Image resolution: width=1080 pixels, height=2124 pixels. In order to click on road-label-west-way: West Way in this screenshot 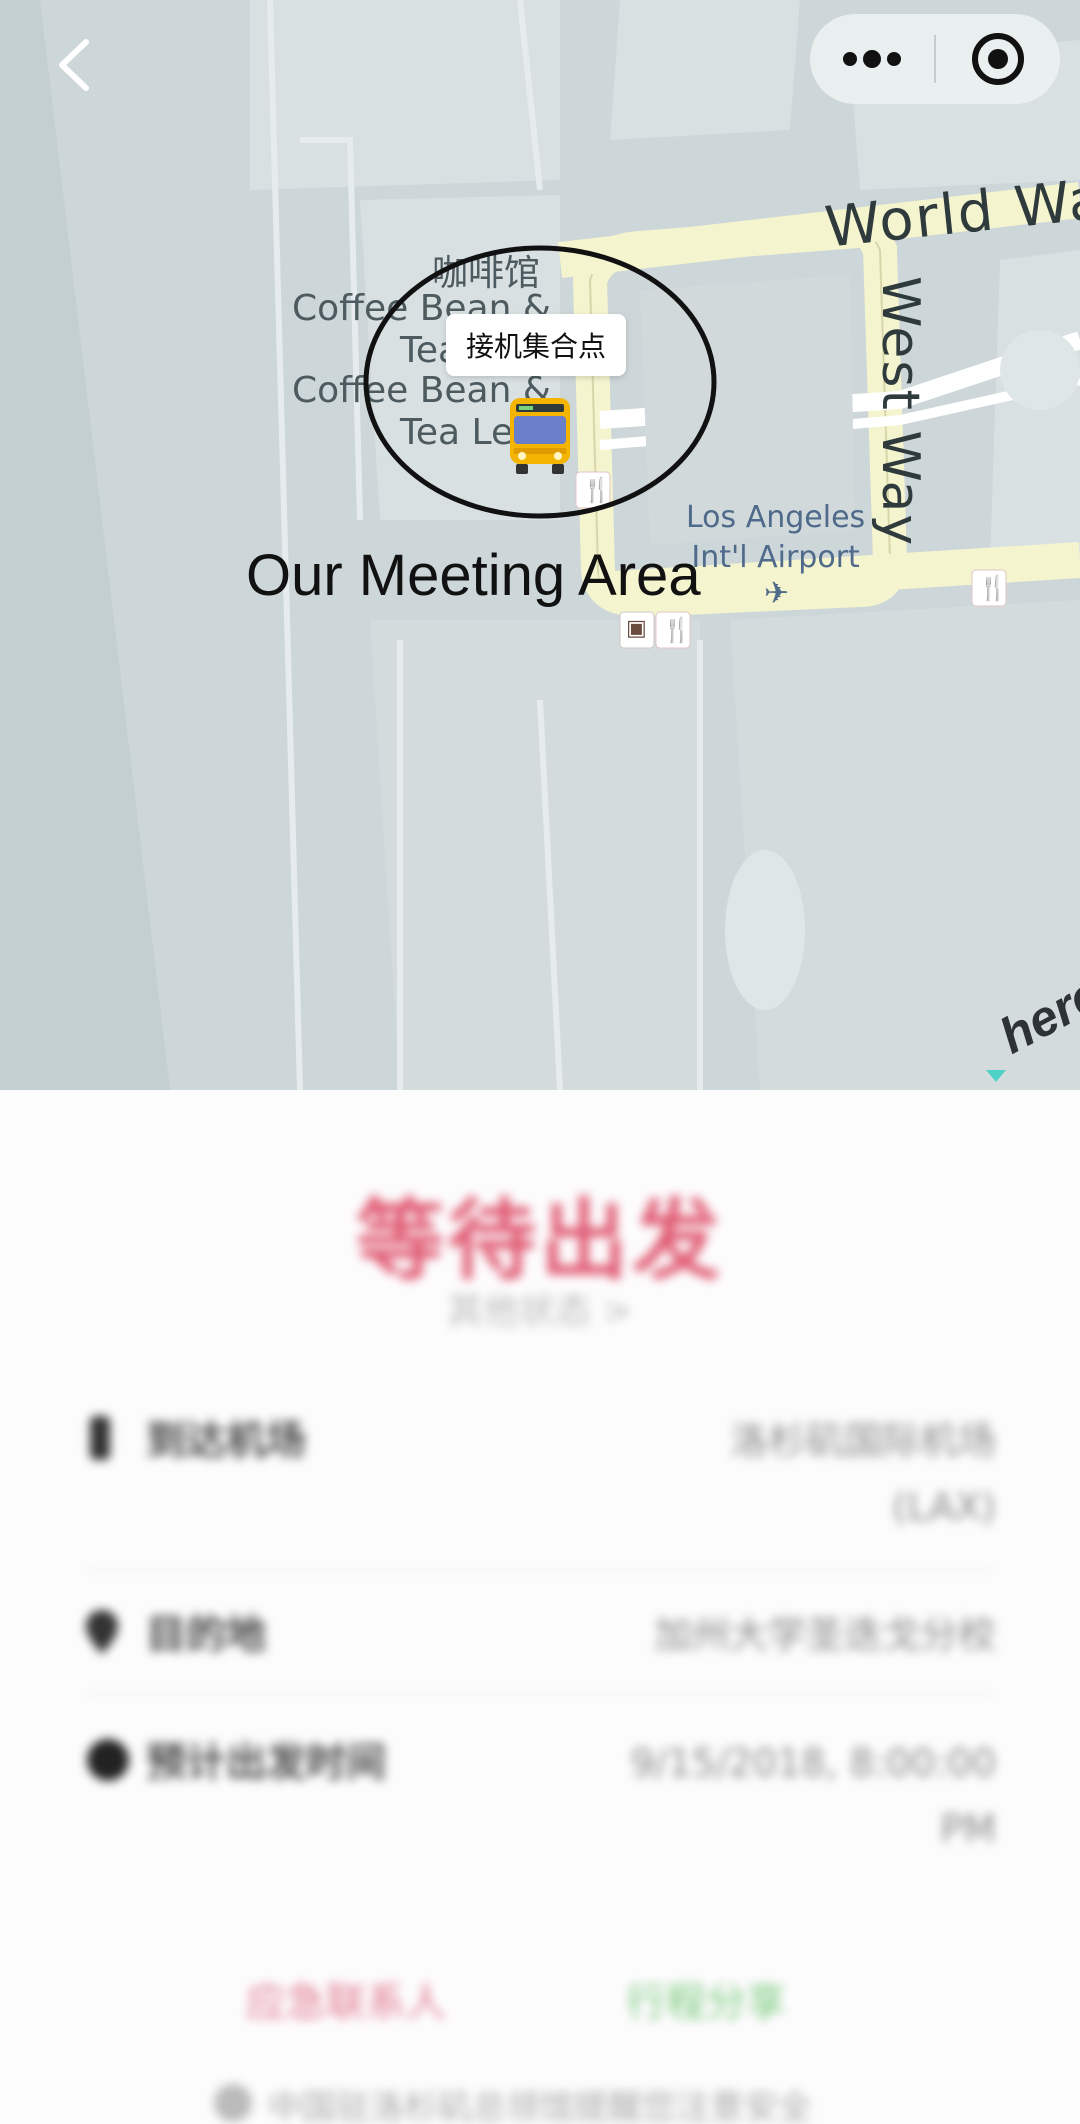, I will do `click(900, 412)`.